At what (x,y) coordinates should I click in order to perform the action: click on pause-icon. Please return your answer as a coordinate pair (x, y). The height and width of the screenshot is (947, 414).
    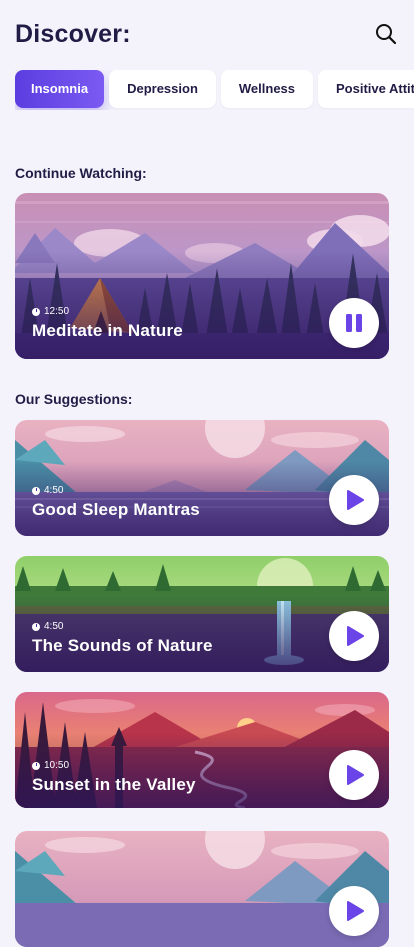
    Looking at the image, I should click on (354, 323).